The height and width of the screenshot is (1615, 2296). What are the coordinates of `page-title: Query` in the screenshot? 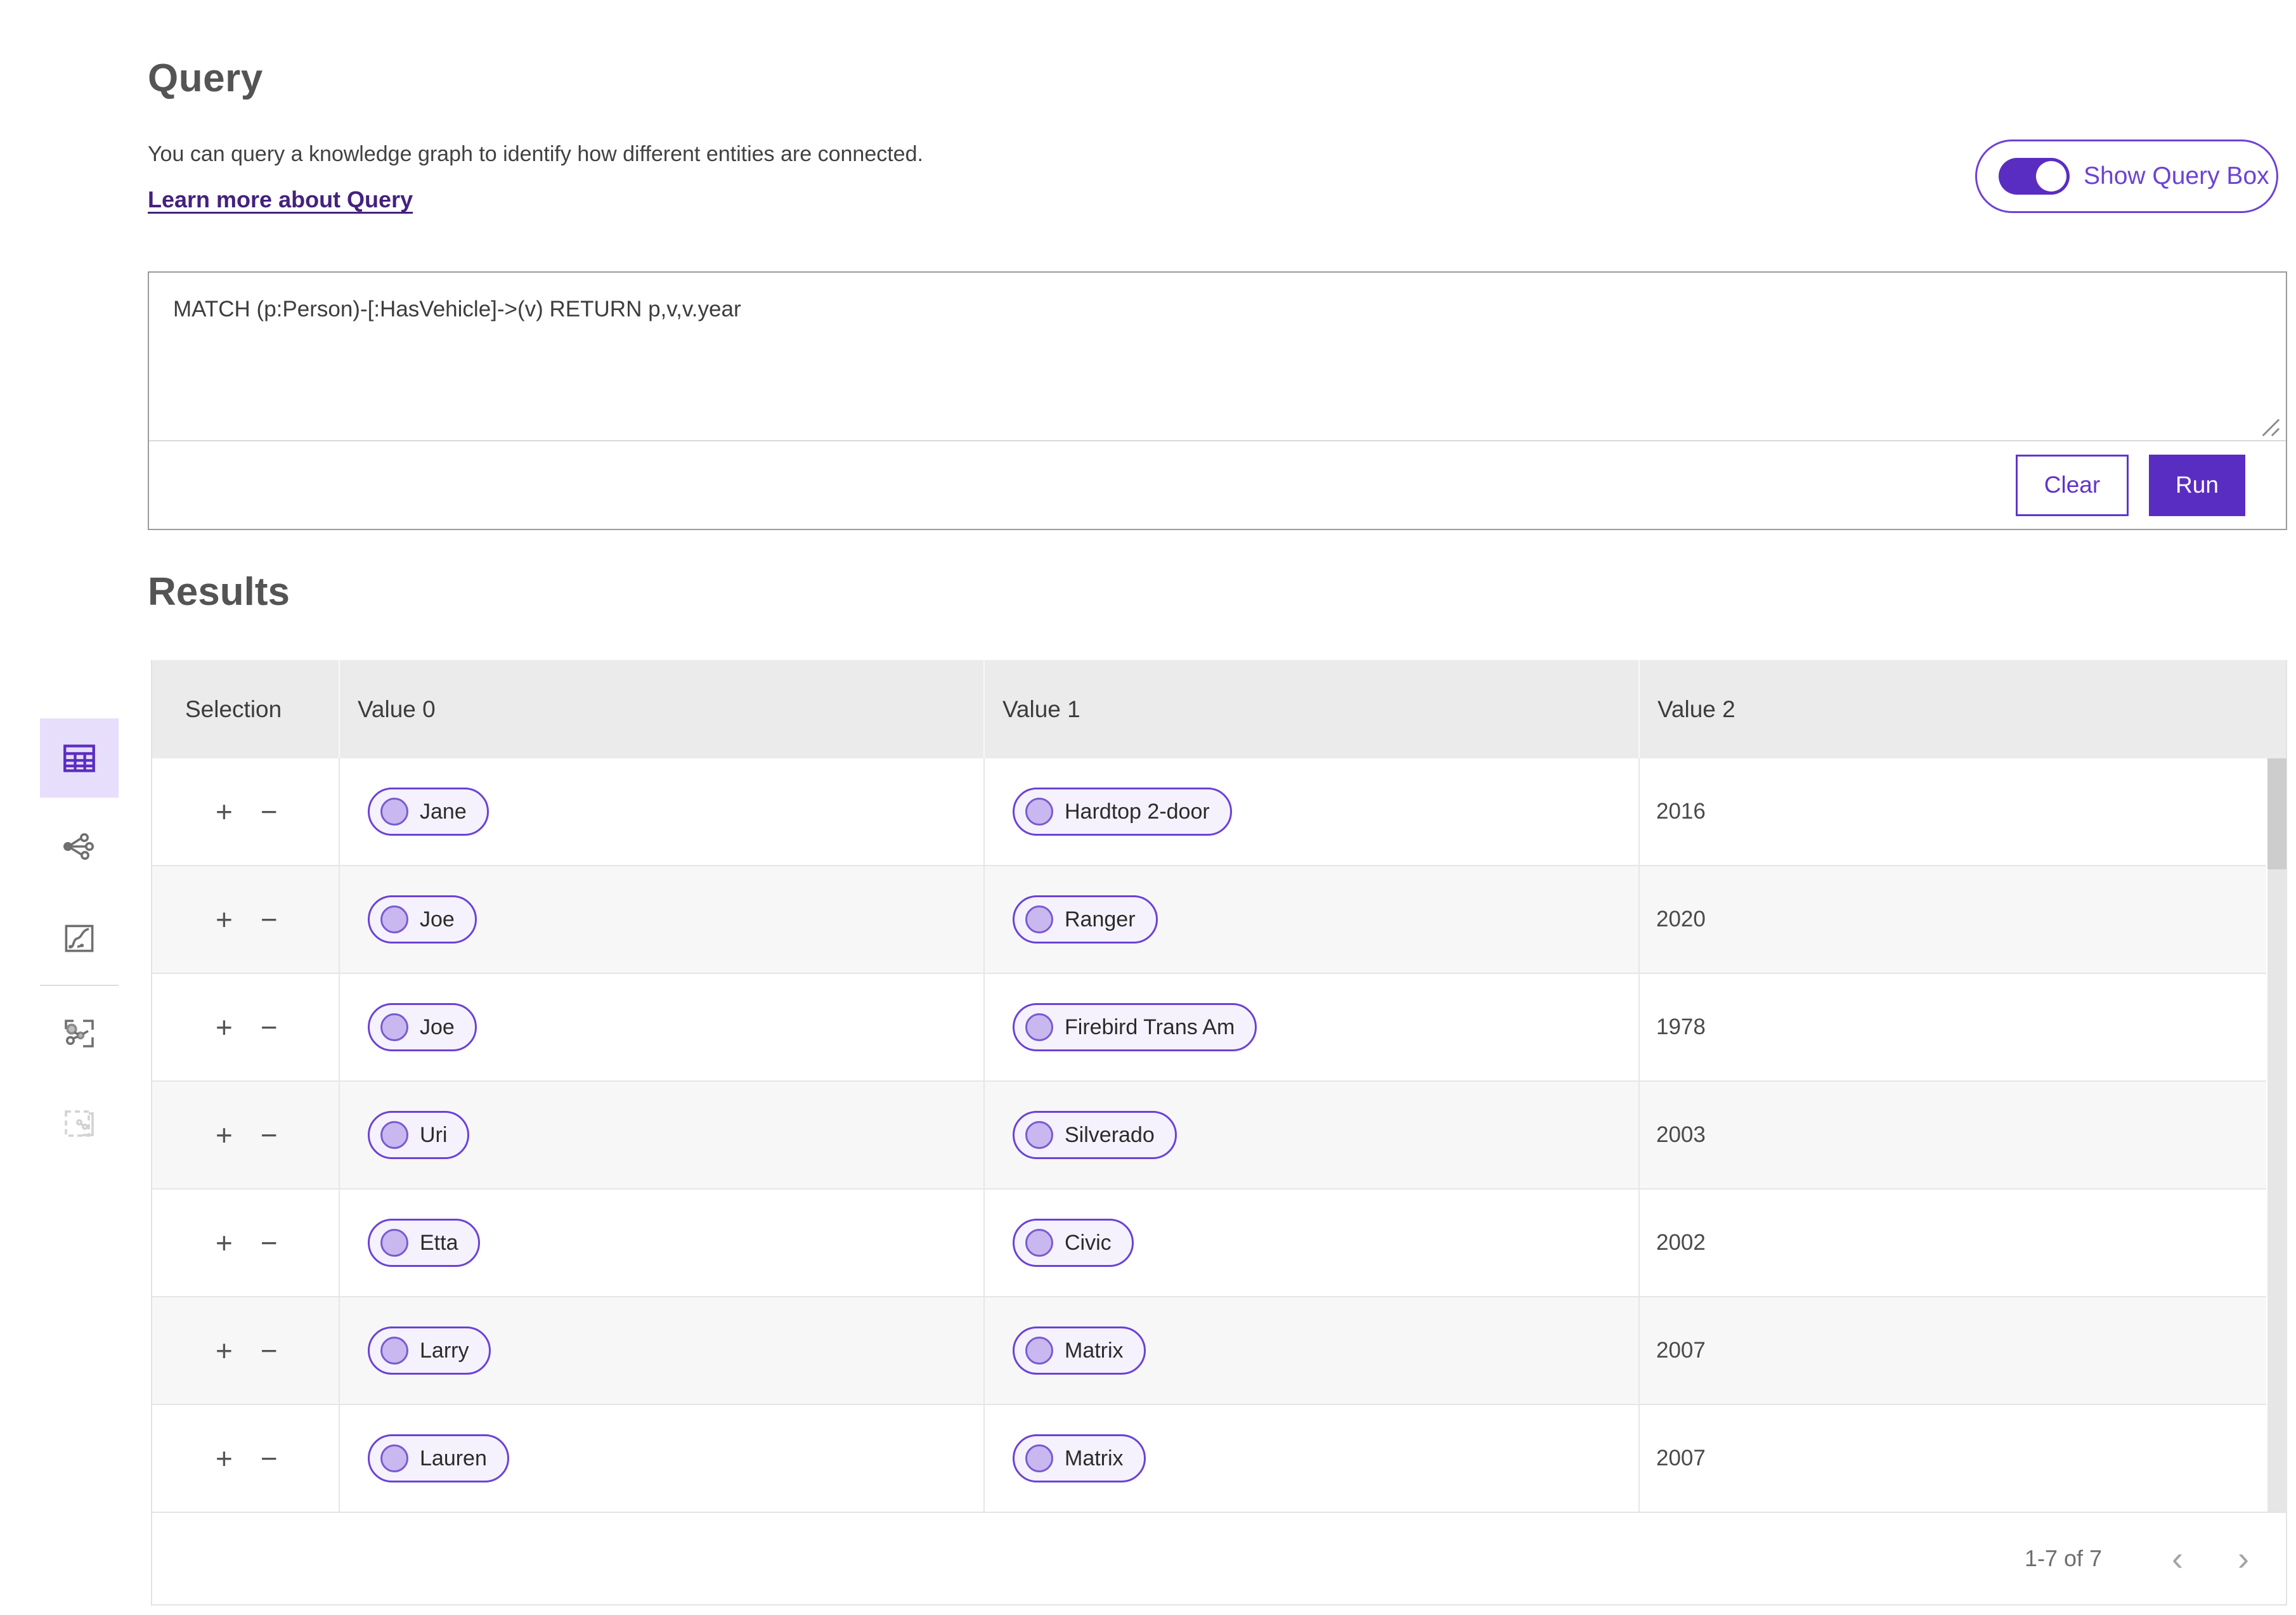 It's located at (205, 78).